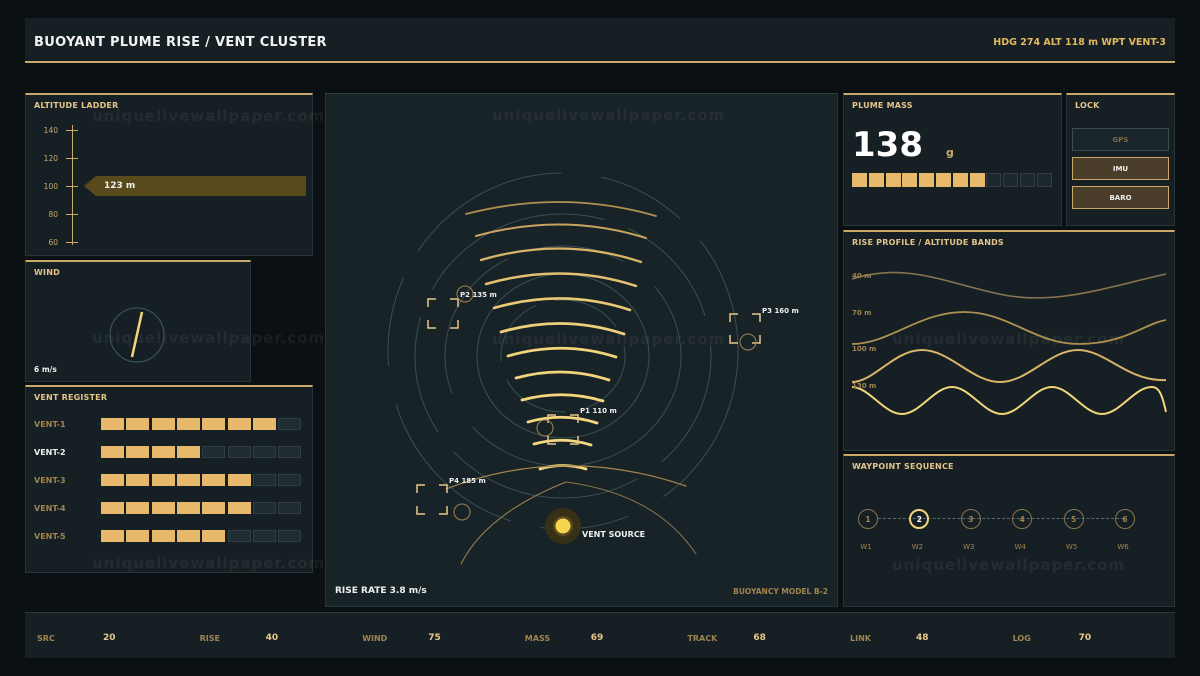 Image resolution: width=1200 pixels, height=676 pixels. I want to click on footer-metric-label: TRACK, so click(702, 638).